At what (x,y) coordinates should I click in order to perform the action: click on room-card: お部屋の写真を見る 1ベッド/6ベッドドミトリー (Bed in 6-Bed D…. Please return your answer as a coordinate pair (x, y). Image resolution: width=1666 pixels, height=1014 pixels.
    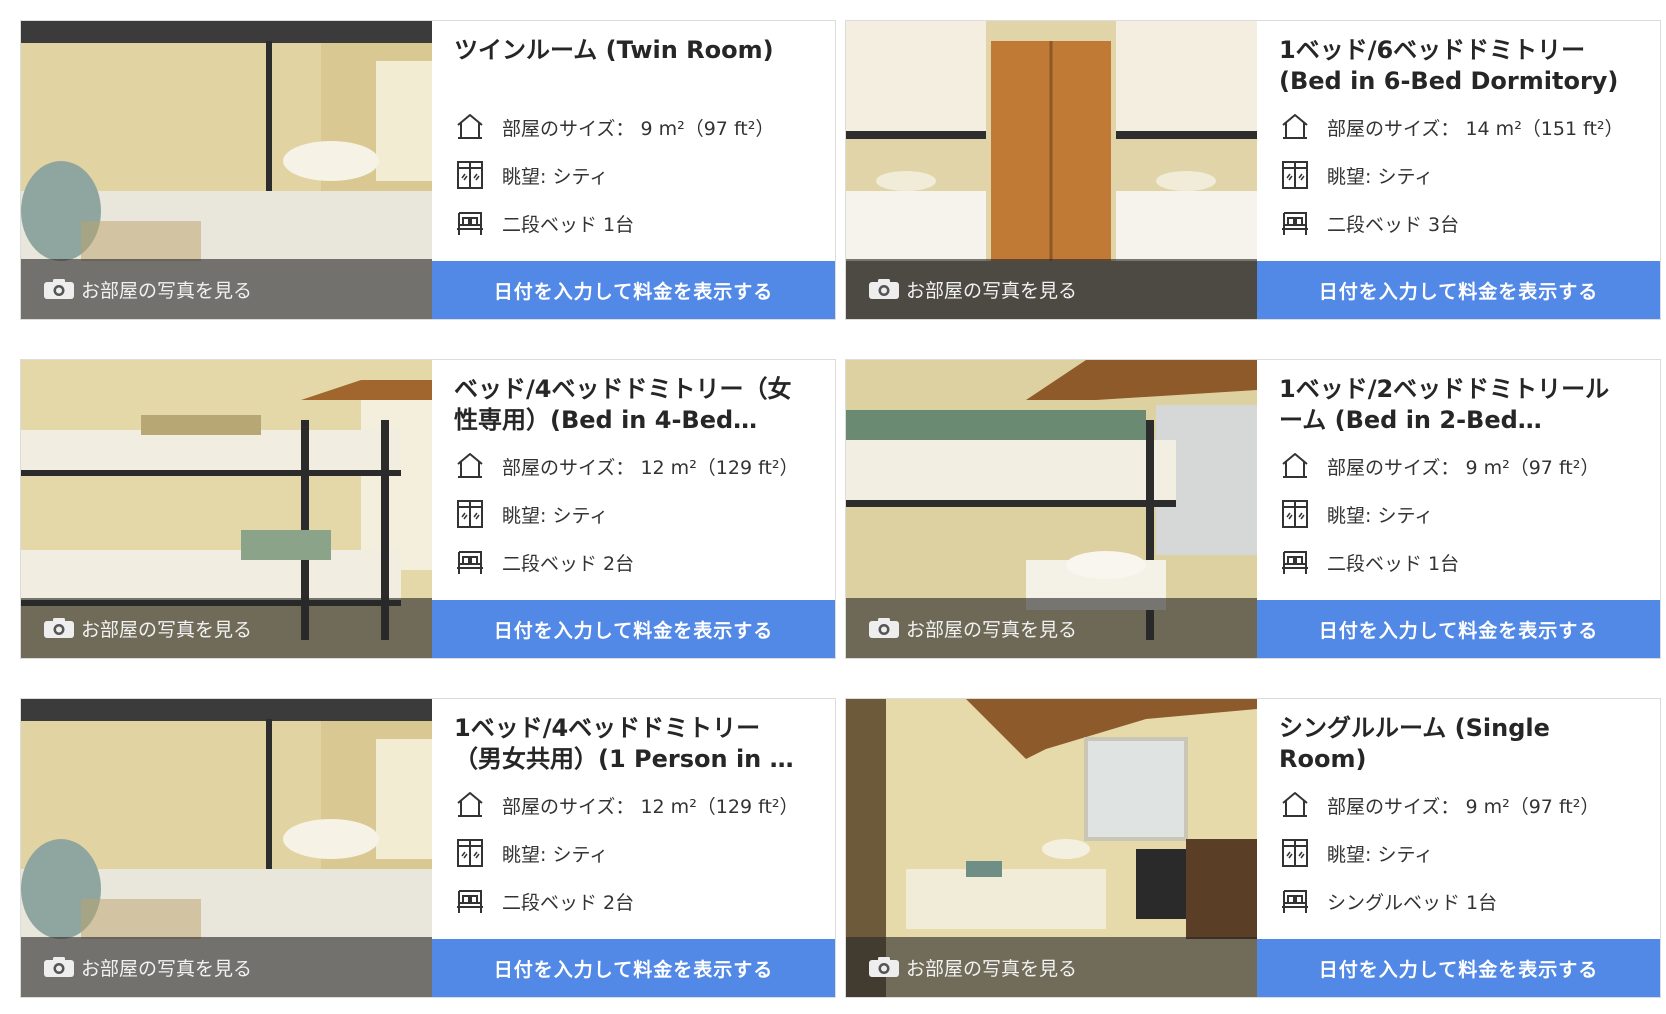
    Looking at the image, I should click on (1253, 170).